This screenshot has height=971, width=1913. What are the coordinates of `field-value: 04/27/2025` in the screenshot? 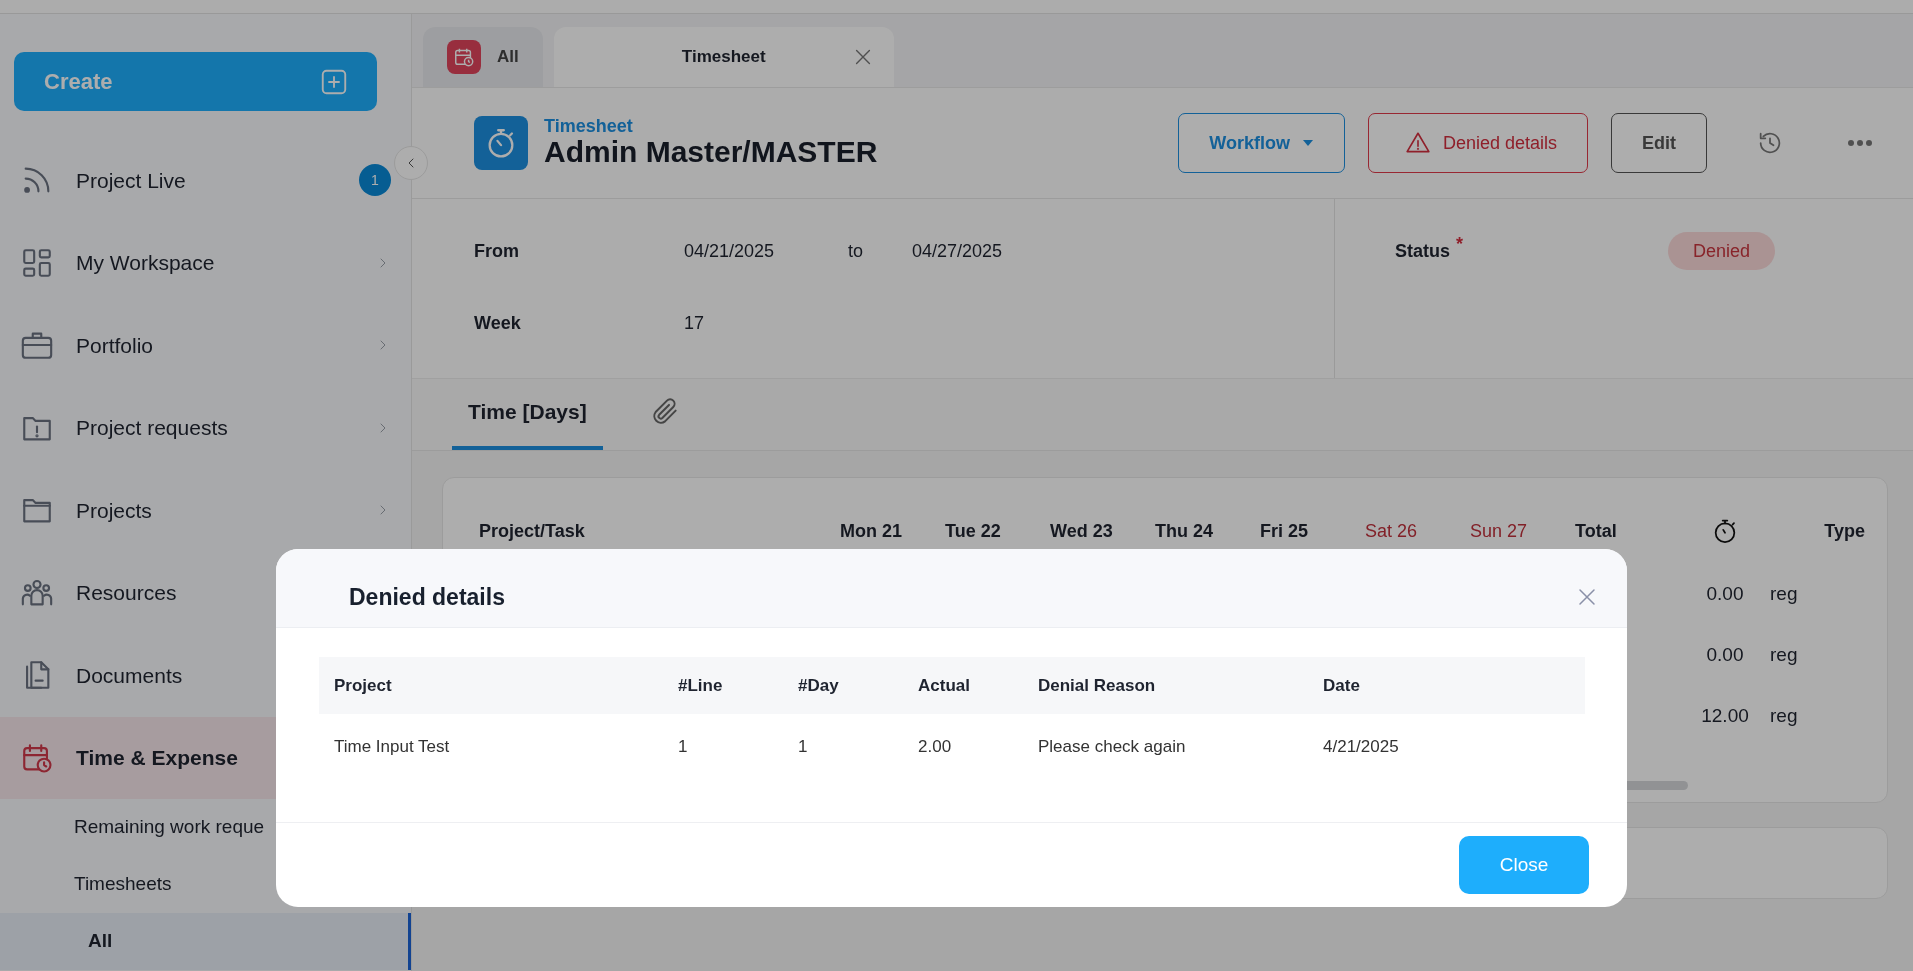 It's located at (957, 251).